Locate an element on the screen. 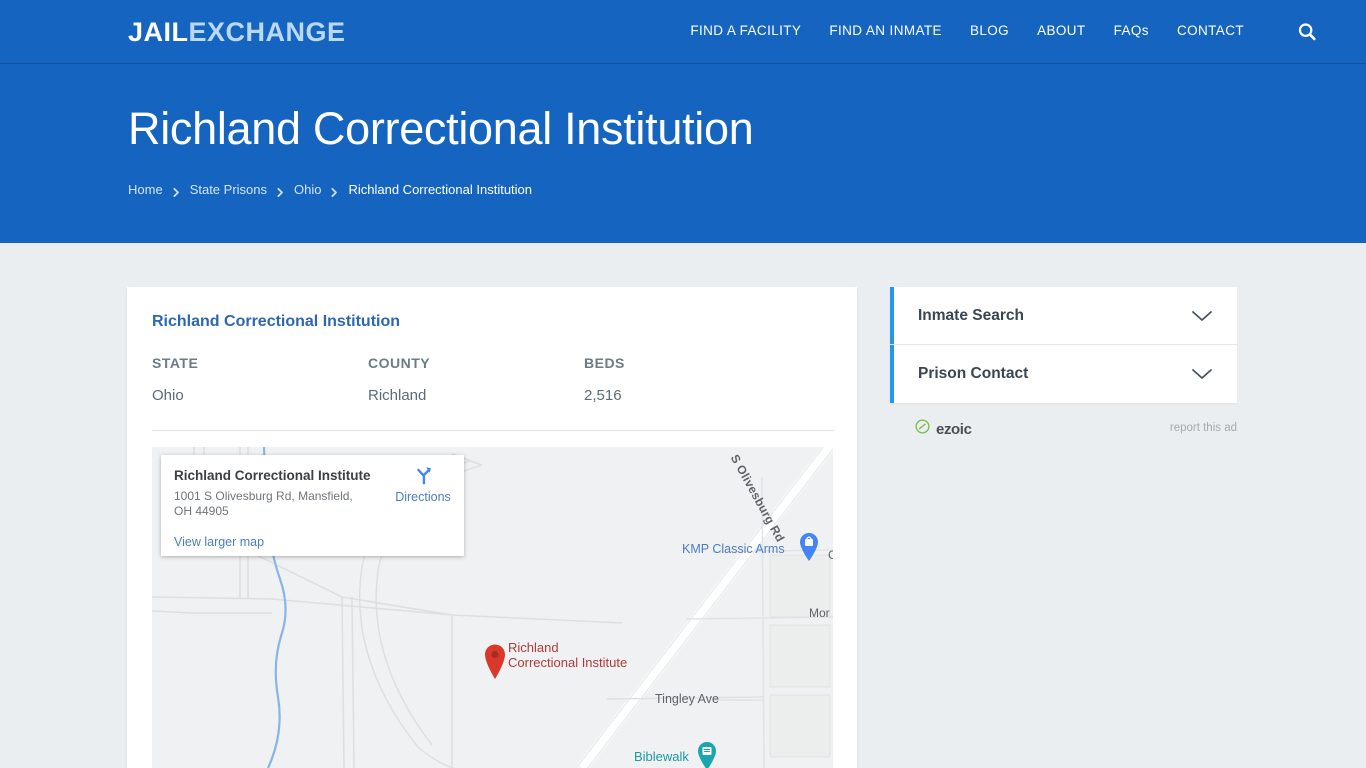  panel-title-prison-contact: Prison Contact is located at coordinates (973, 373).